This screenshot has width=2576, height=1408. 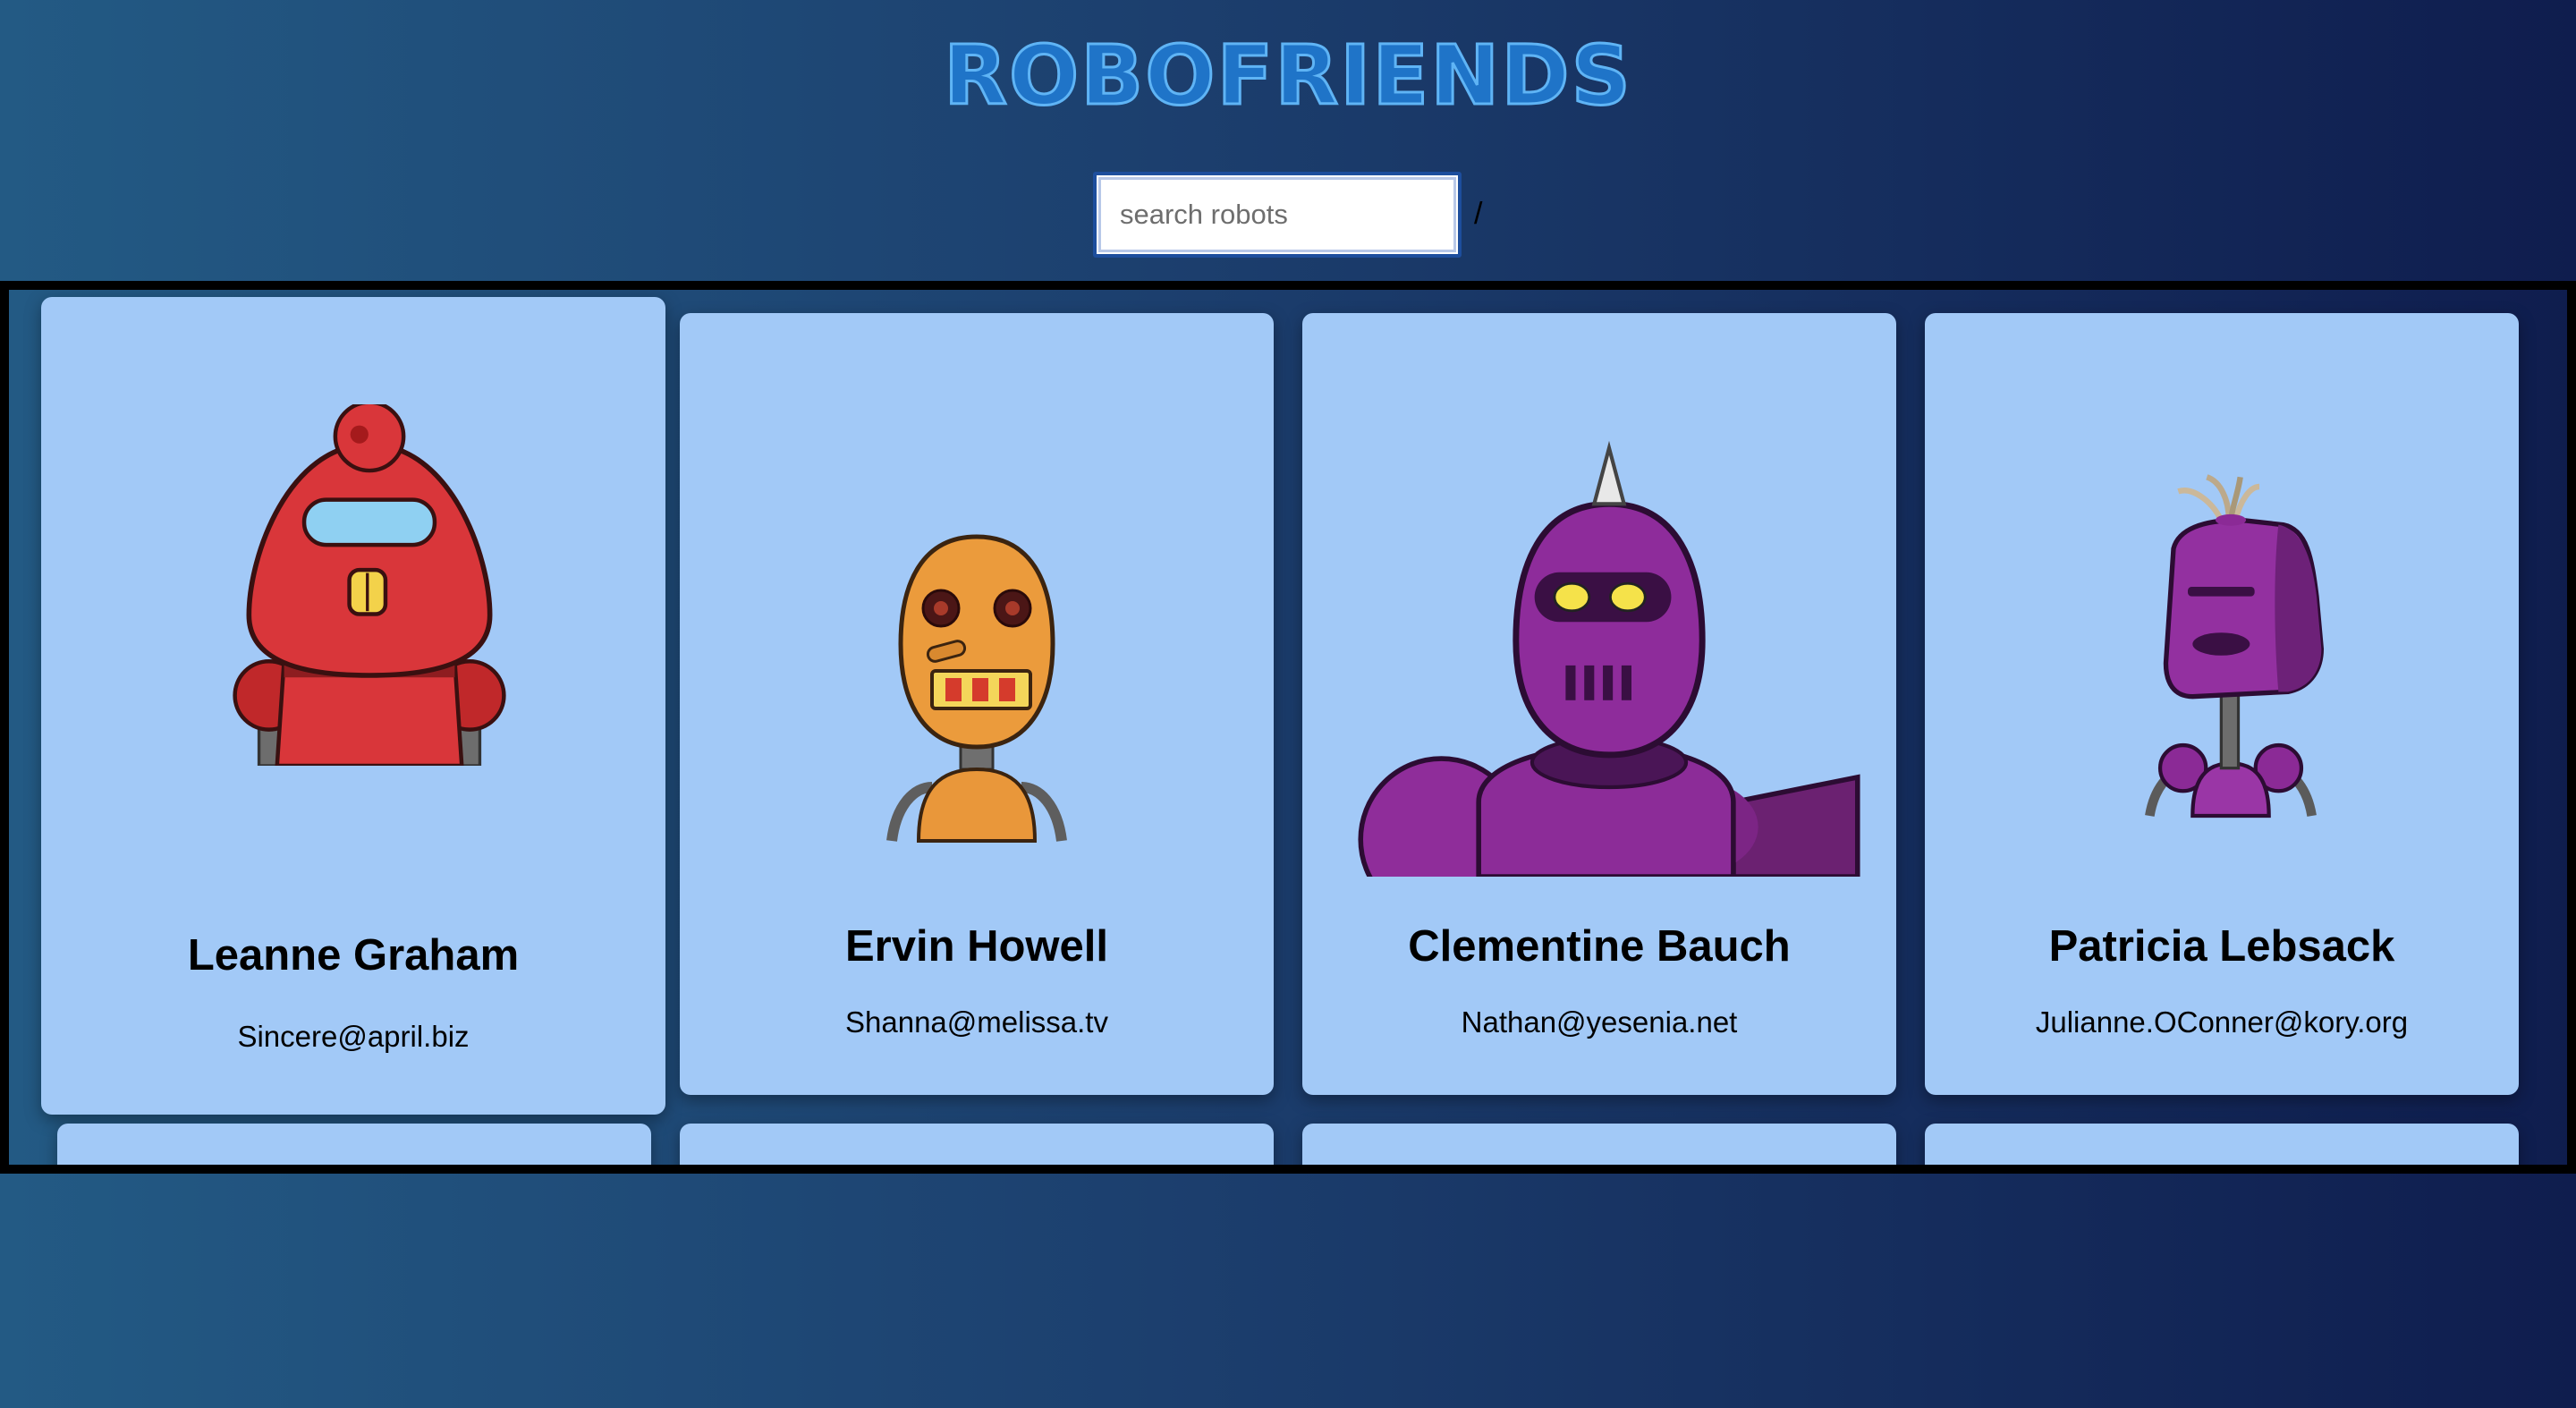 What do you see at coordinates (1287, 76) in the screenshot?
I see `app-title: ROBOFRIENDS` at bounding box center [1287, 76].